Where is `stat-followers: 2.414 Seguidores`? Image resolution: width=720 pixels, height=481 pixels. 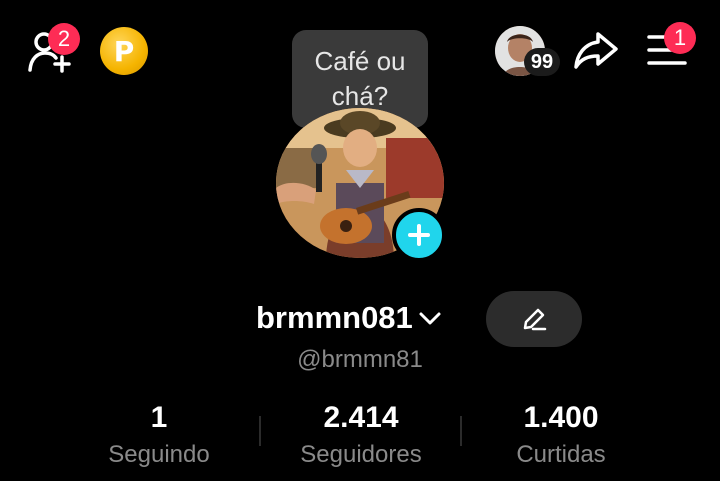
stat-followers: 2.414 Seguidores is located at coordinates (361, 436).